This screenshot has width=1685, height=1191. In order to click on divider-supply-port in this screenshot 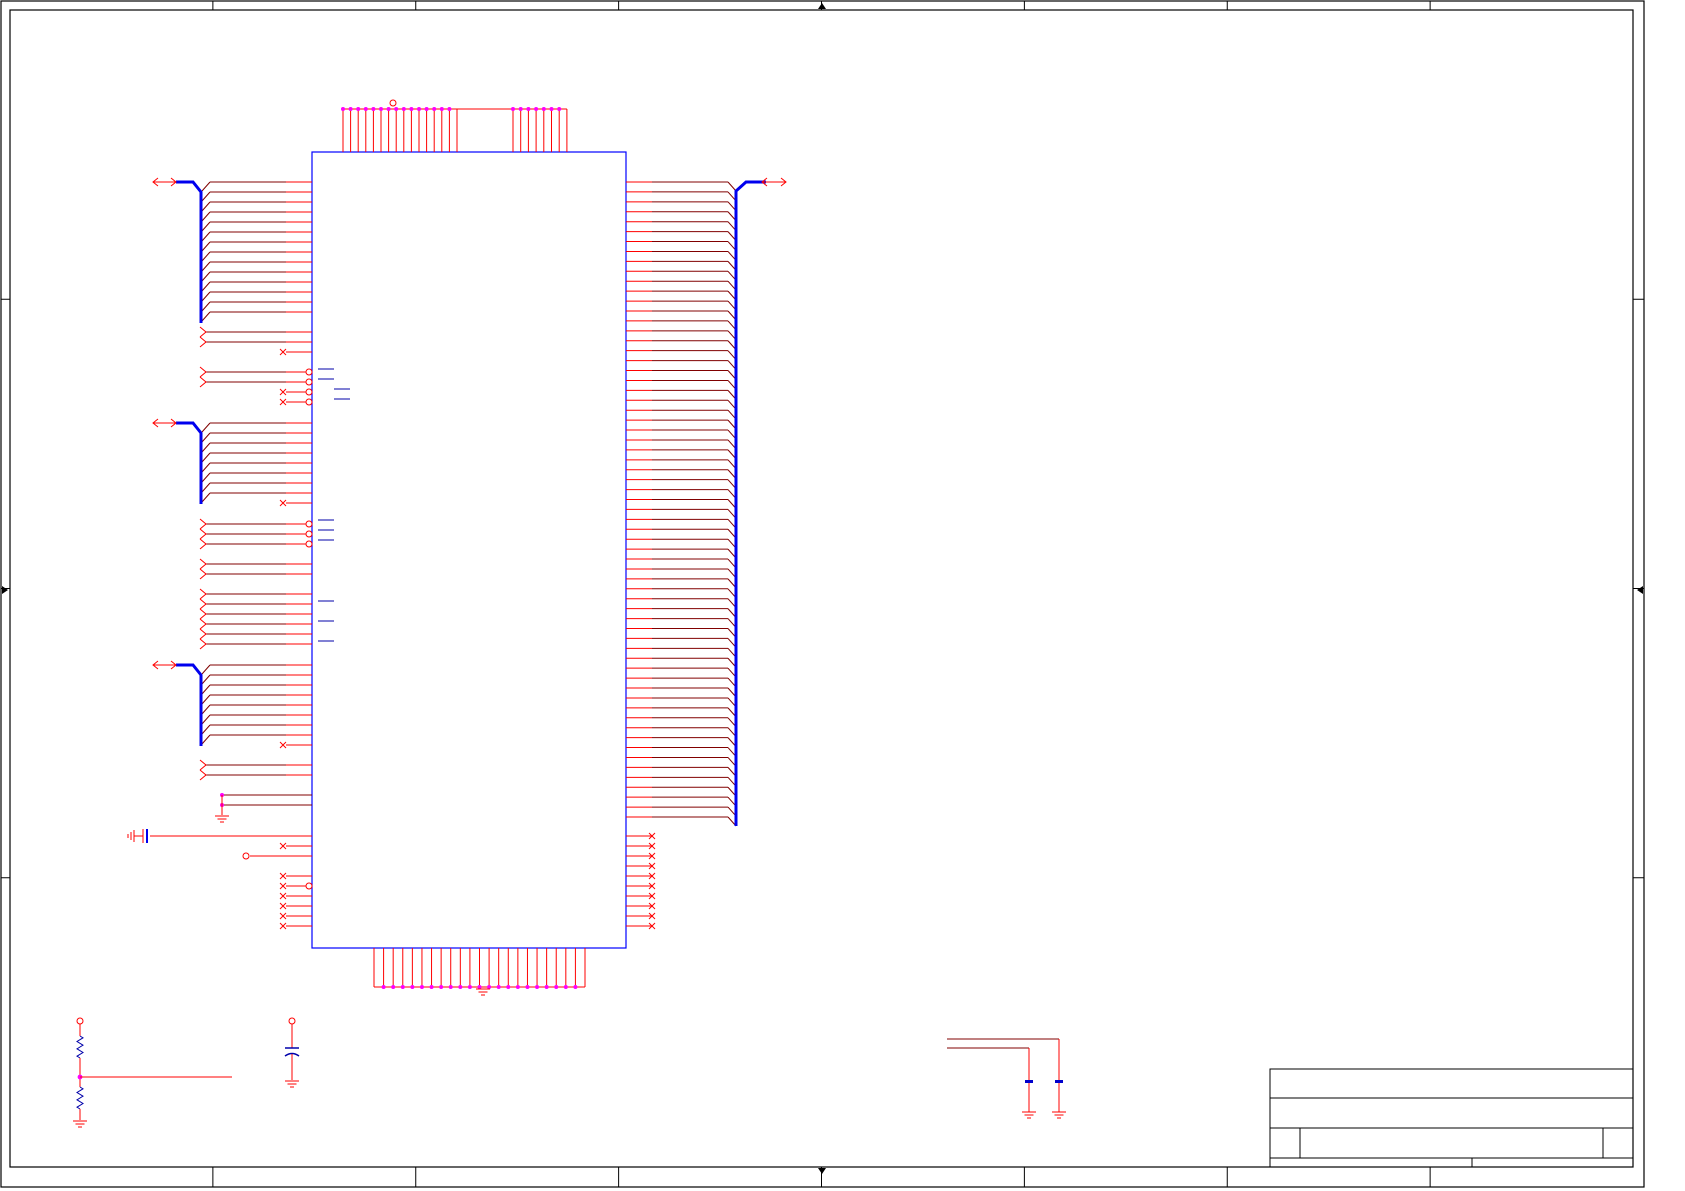, I will do `click(80, 1021)`.